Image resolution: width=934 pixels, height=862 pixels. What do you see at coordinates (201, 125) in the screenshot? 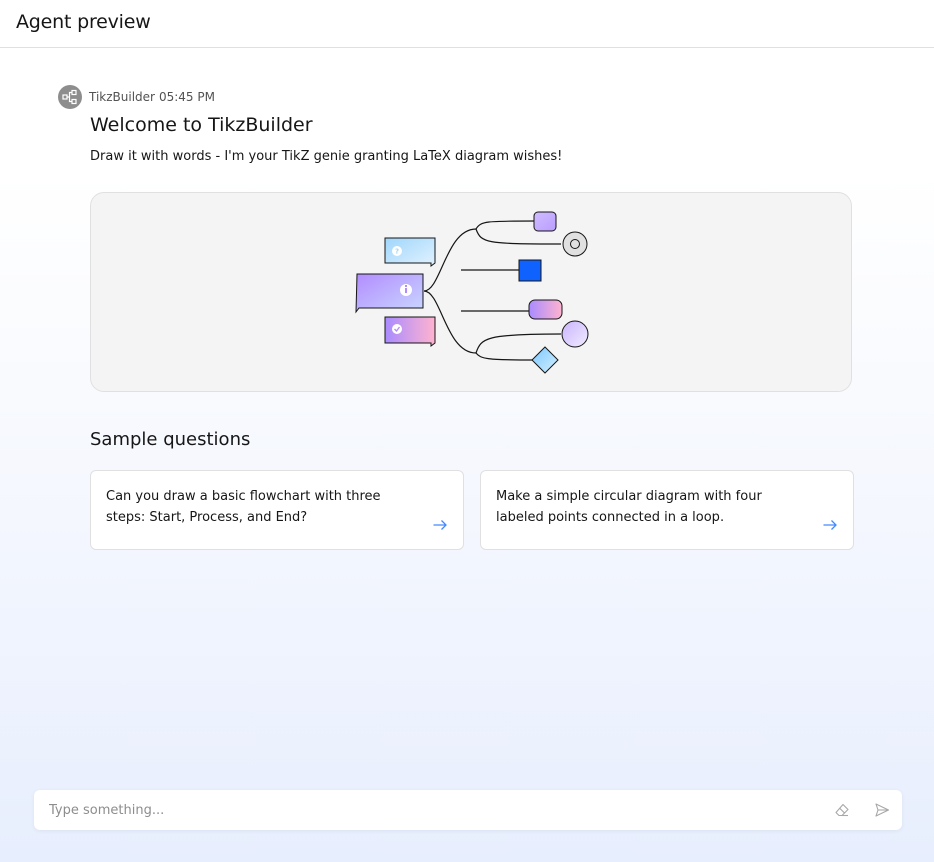
I see `welcome-title: Welcome to TikzBuilder` at bounding box center [201, 125].